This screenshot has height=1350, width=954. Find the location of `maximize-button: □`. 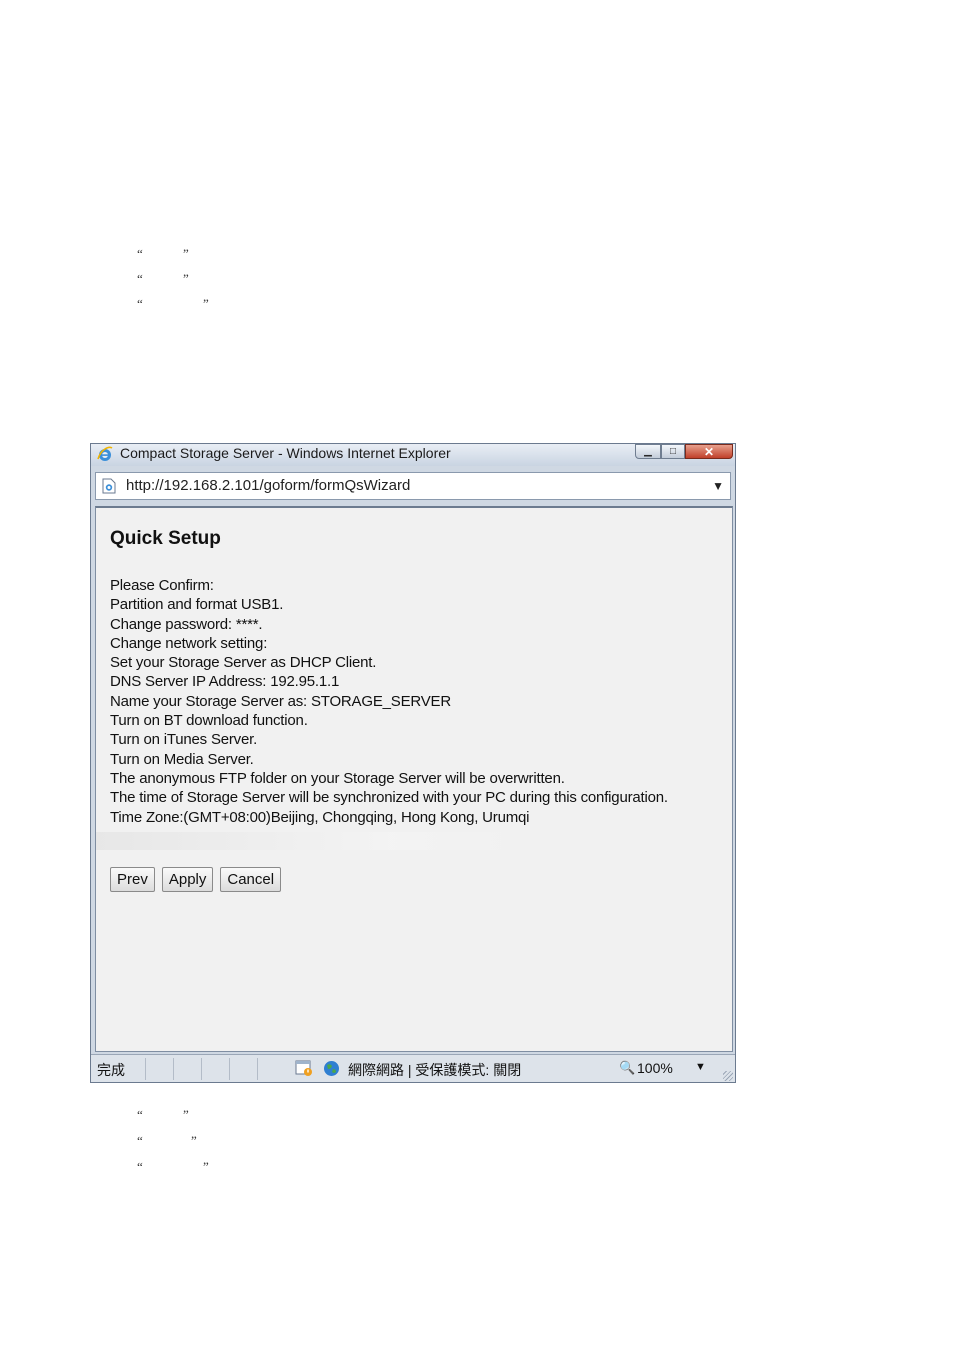

maximize-button: □ is located at coordinates (673, 451).